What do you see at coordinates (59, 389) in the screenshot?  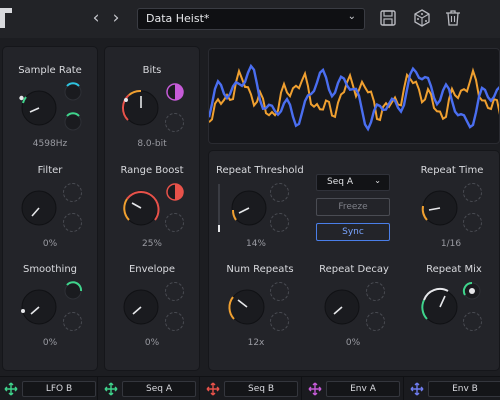 I see `modulator-label: LFO B` at bounding box center [59, 389].